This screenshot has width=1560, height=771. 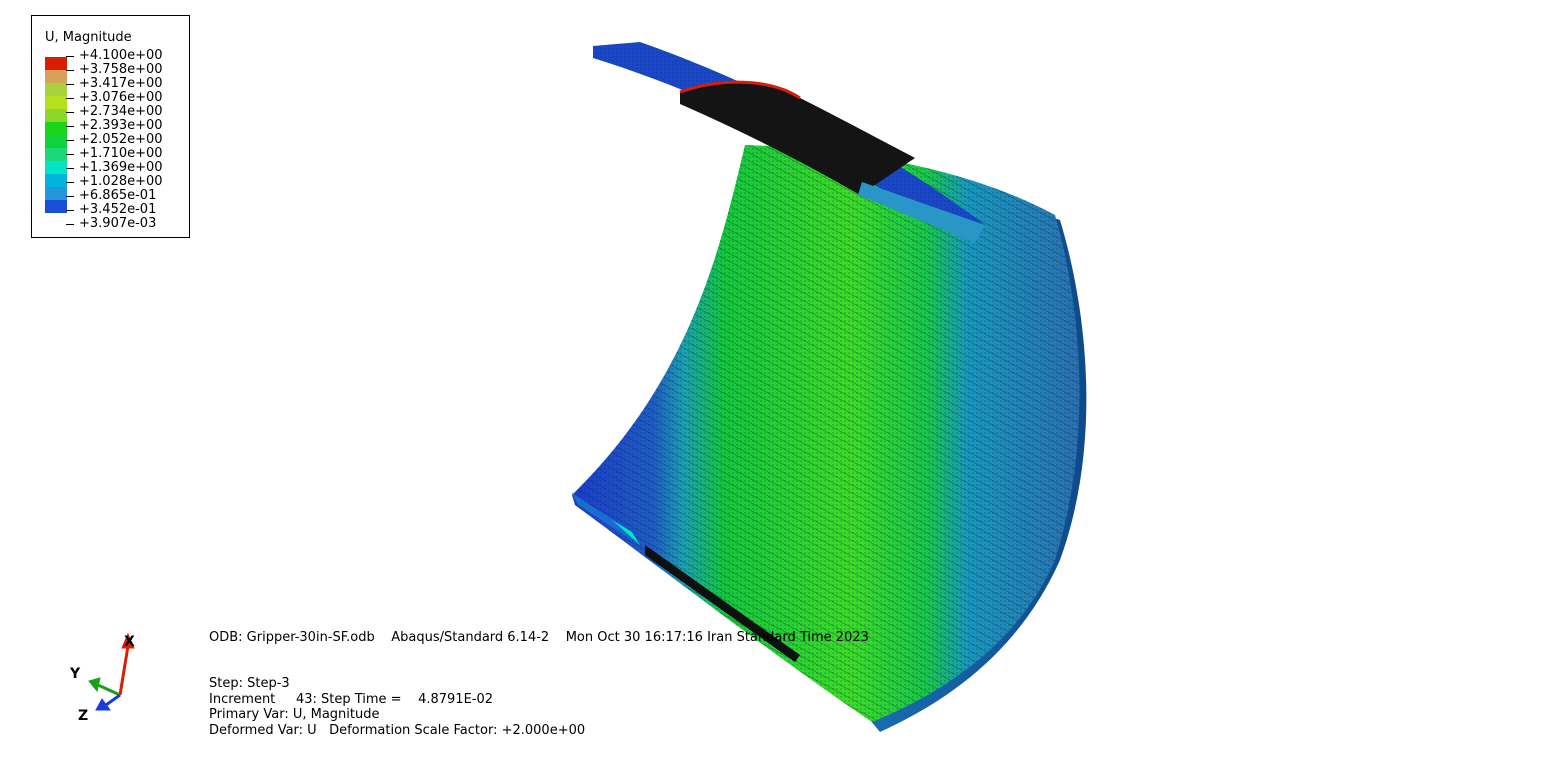 What do you see at coordinates (129, 642) in the screenshot?
I see `x-axis-label: X` at bounding box center [129, 642].